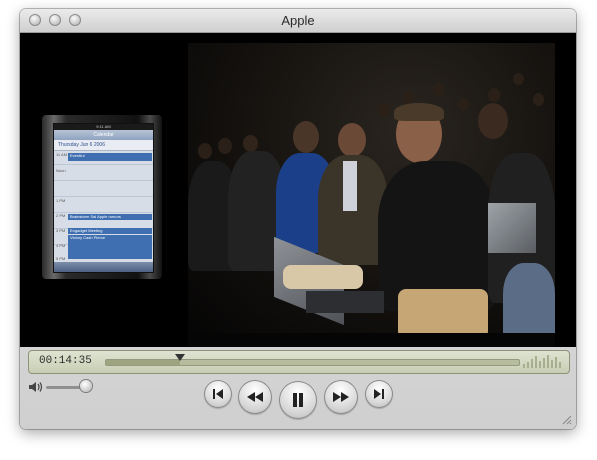 Image resolution: width=597 pixels, height=460 pixels. I want to click on timeline-bar: 00:14:35, so click(299, 362).